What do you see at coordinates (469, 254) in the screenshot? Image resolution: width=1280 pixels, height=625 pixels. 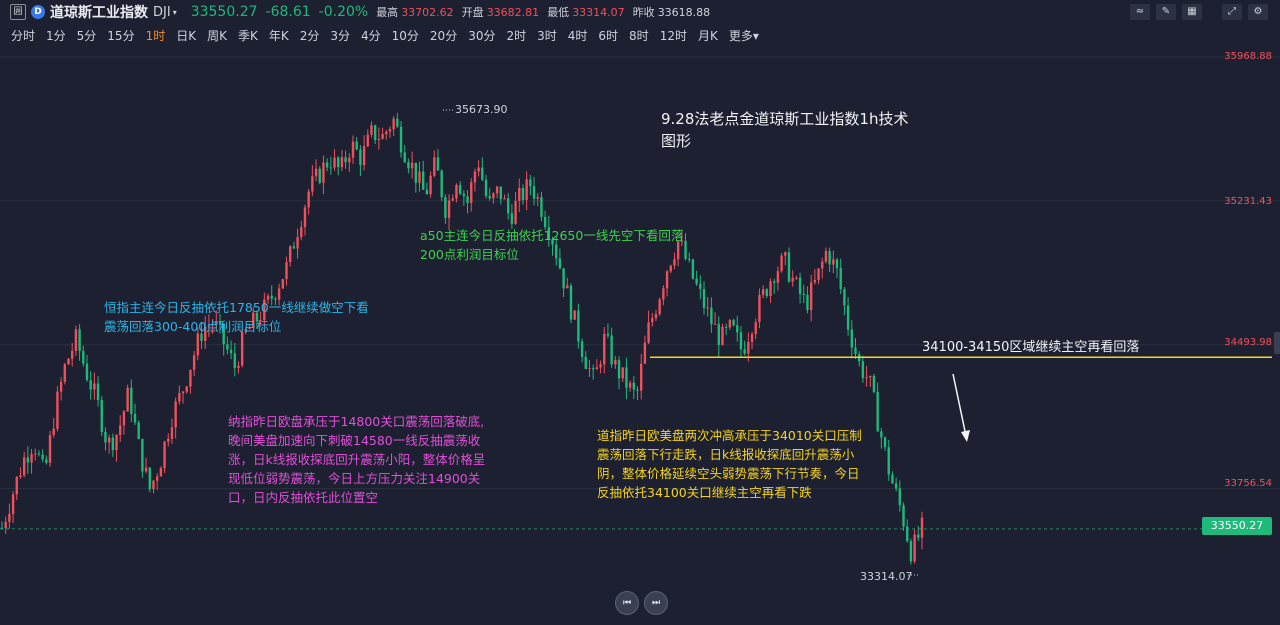 I see `annotation-line: 200点利润目标位` at bounding box center [469, 254].